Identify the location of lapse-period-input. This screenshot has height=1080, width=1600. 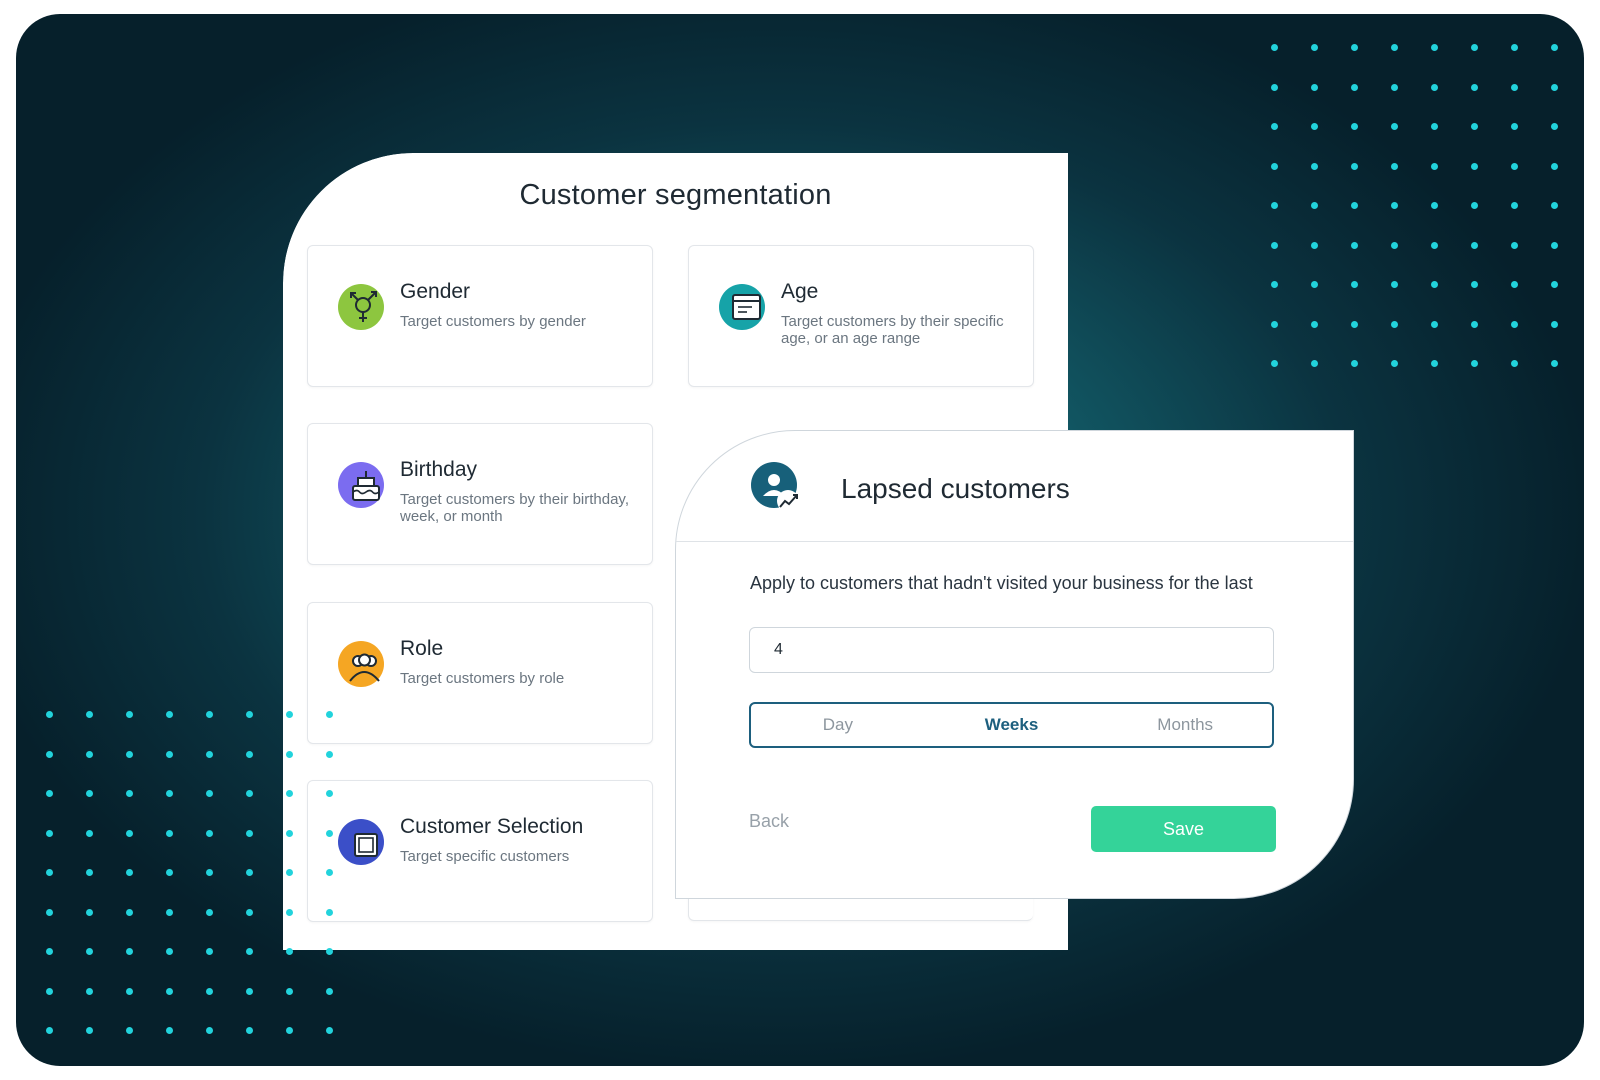
(1011, 650).